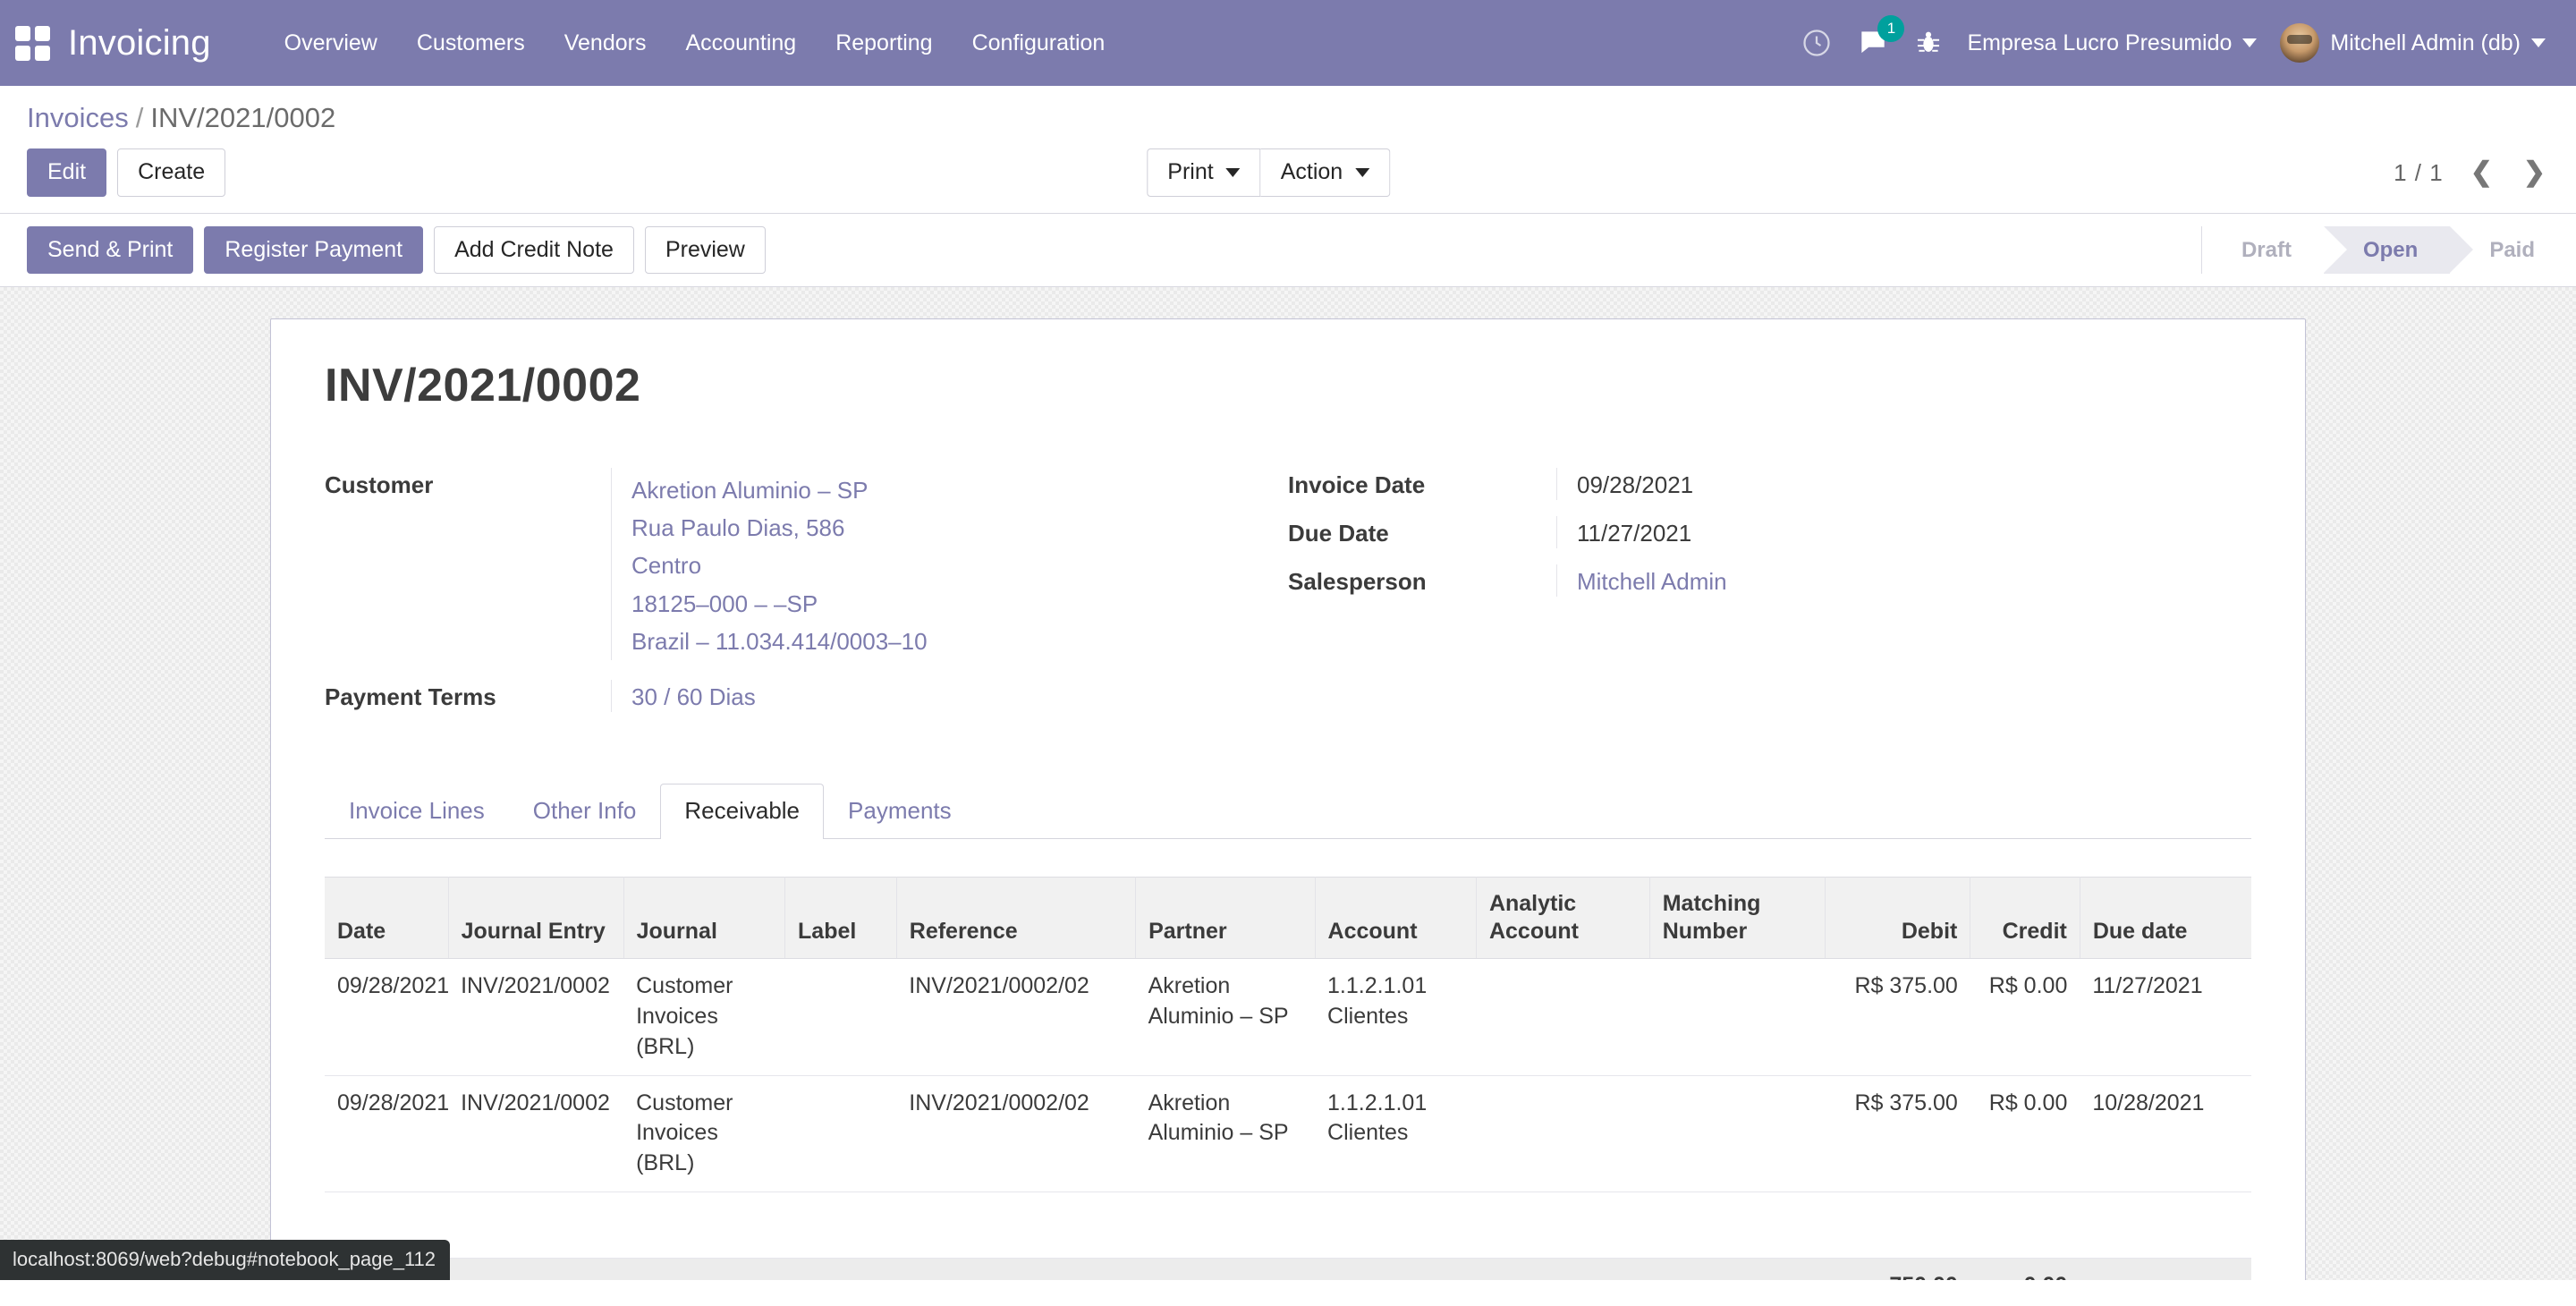 This screenshot has height=1306, width=2576. What do you see at coordinates (1396, 918) in the screenshot?
I see `col-account: Account` at bounding box center [1396, 918].